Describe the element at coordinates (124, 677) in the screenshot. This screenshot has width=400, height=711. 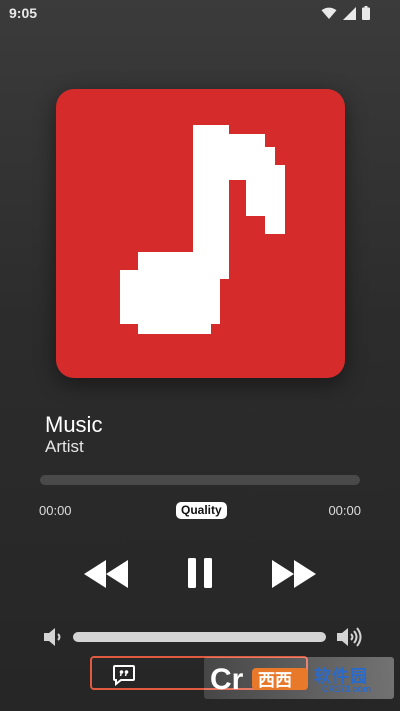
I see `lyrics-icon` at that location.